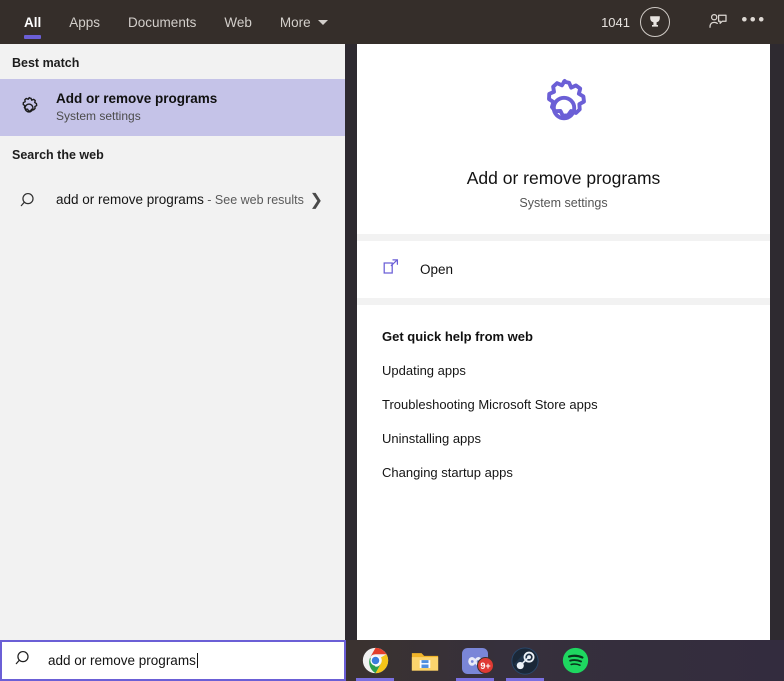  I want to click on help-link-changing-startup-apps: Changing startup apps, so click(576, 472).